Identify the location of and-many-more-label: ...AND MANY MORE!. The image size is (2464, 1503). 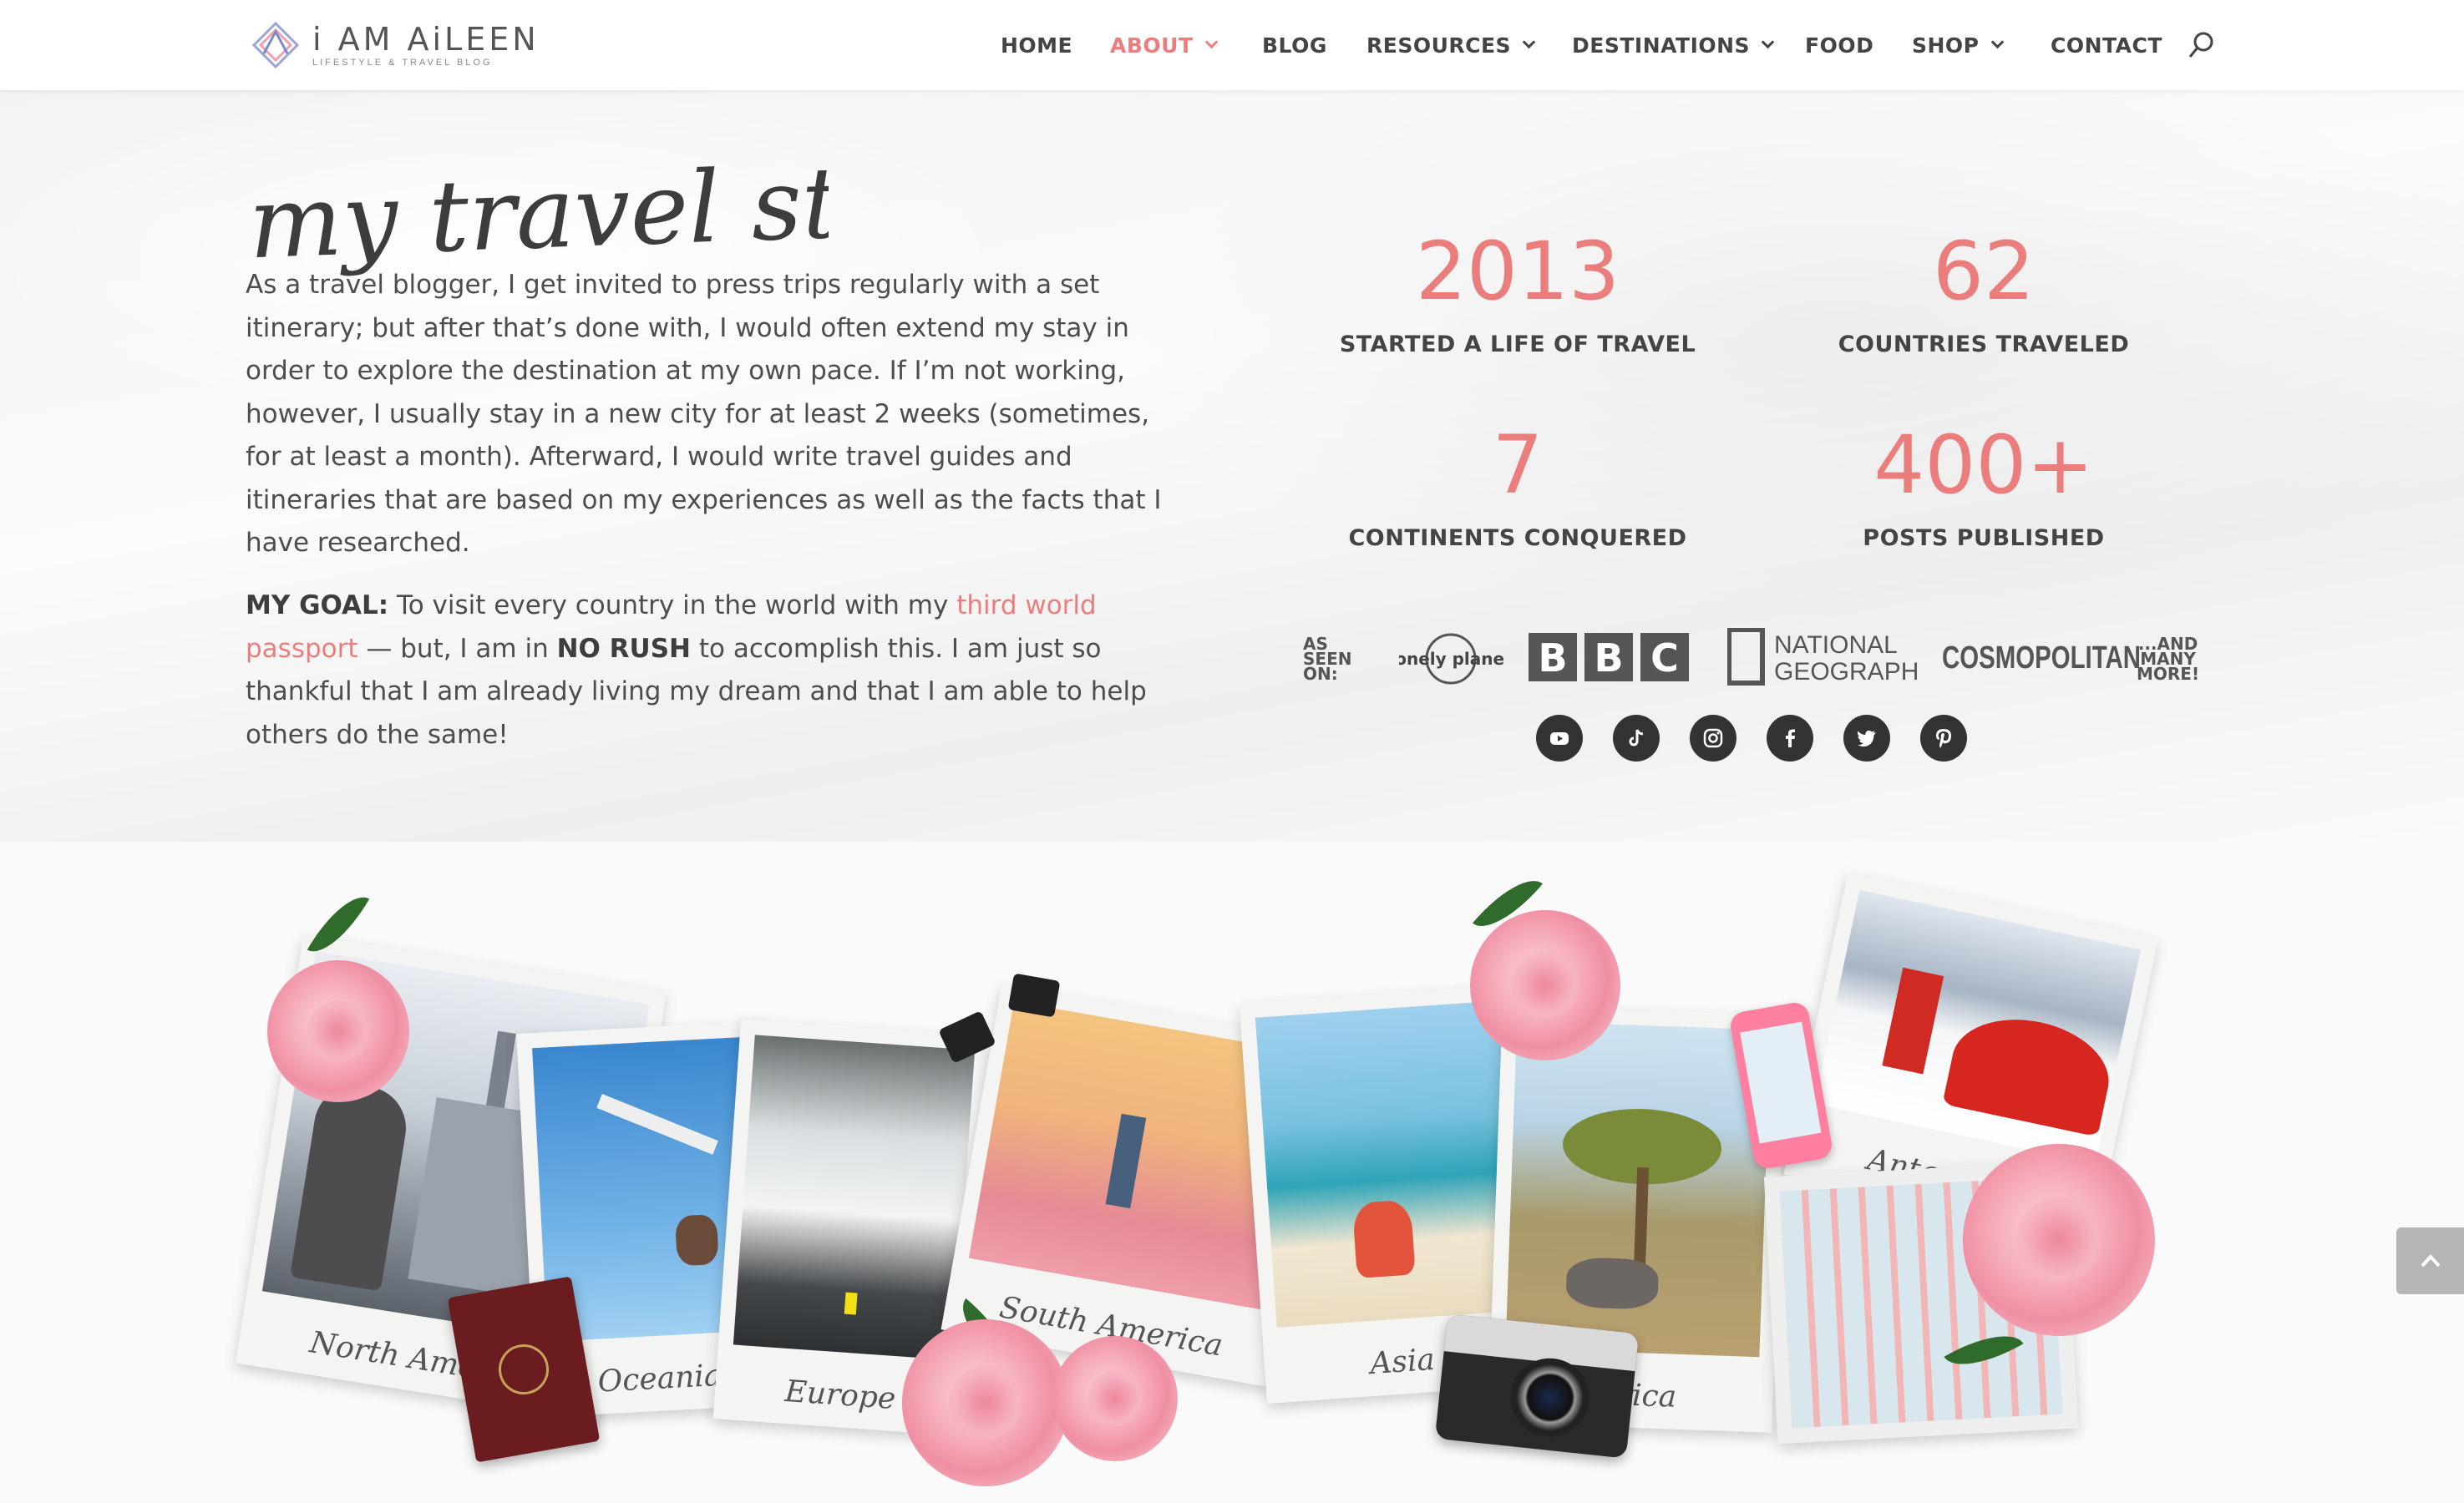
(2169, 659).